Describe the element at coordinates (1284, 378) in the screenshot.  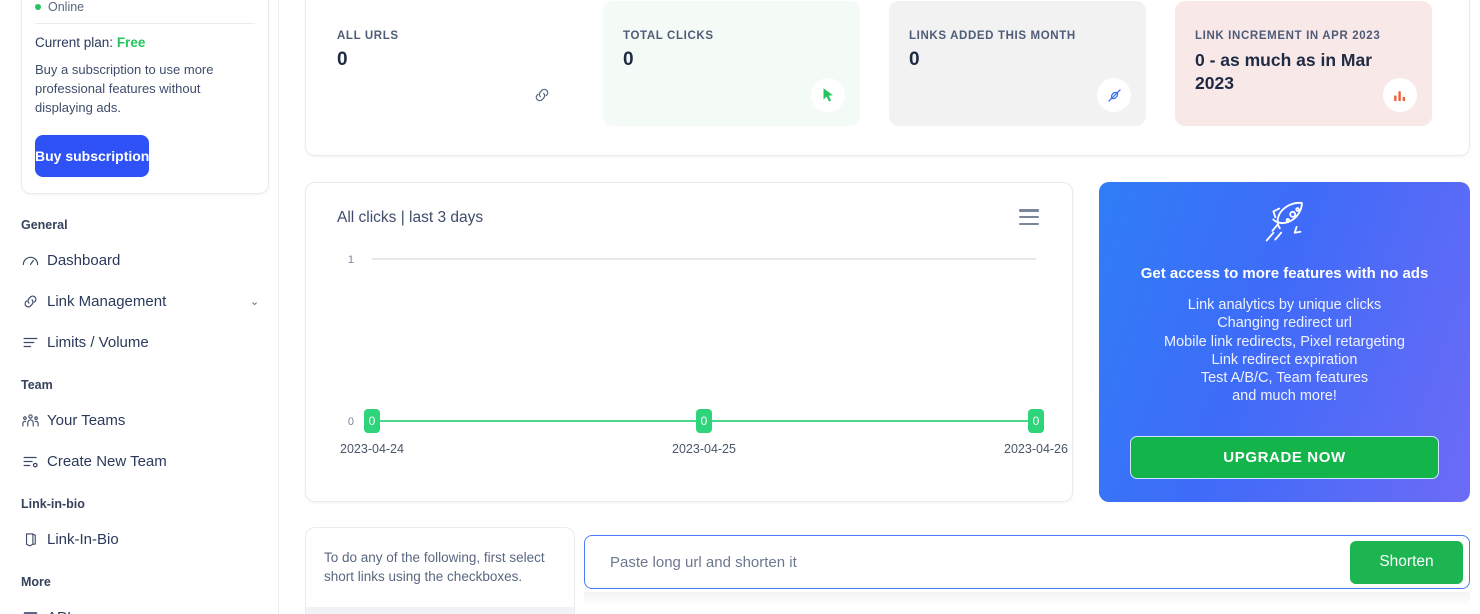
I see `promo-feature-item: Test A/B/C, Team features` at that location.